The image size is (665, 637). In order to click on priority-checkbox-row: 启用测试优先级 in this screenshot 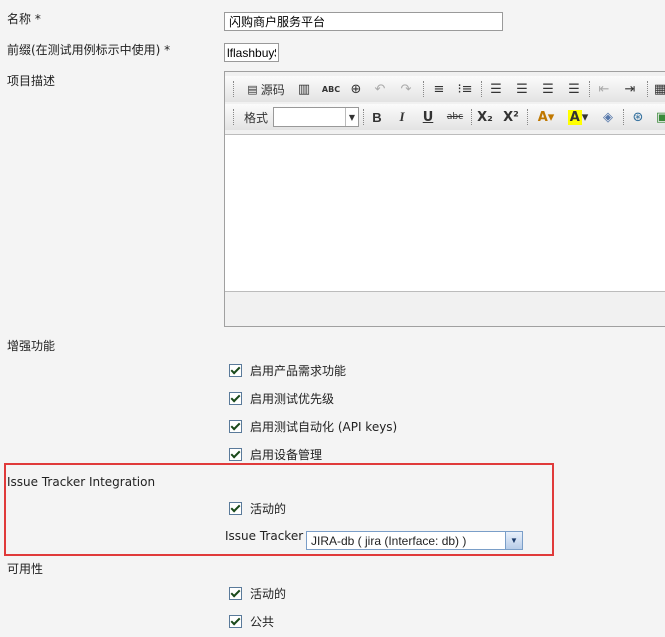, I will do `click(281, 398)`.